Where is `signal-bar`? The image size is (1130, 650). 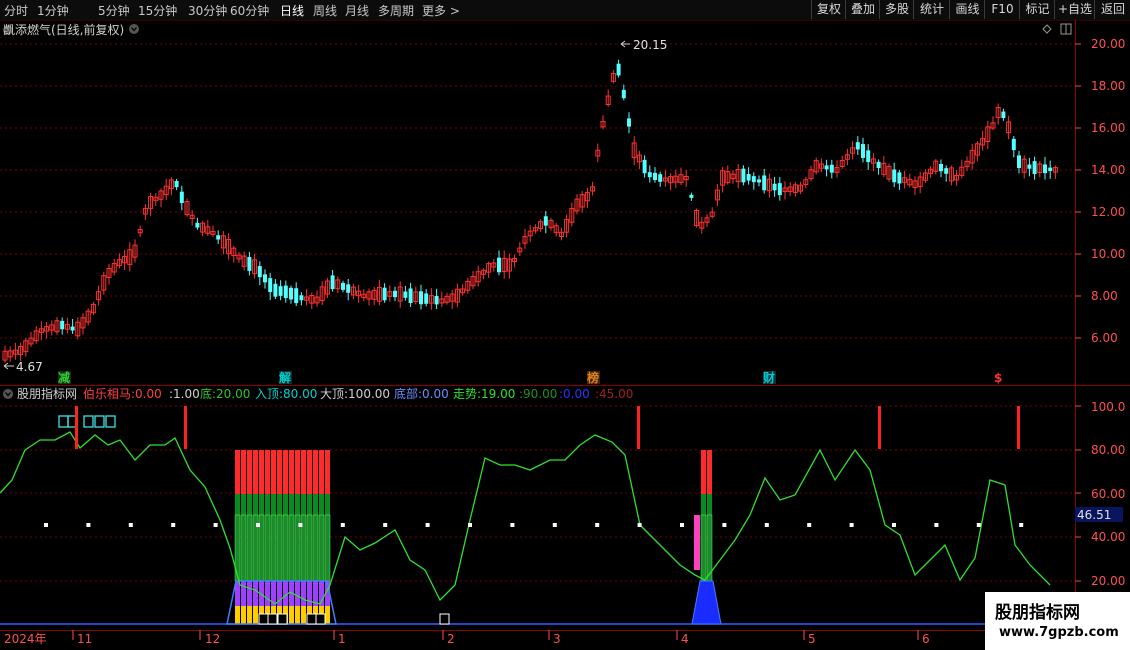
signal-bar is located at coordinates (76, 427).